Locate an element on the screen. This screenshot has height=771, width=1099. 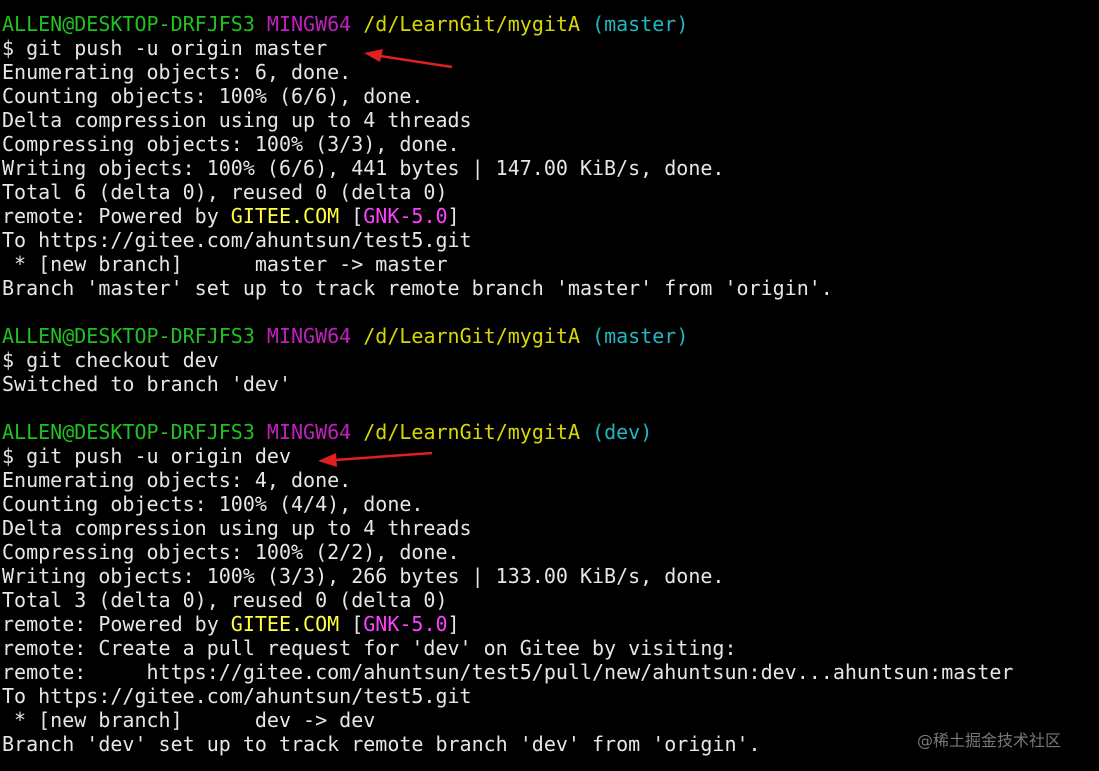
prompt-branch: (dev) is located at coordinates (622, 432).